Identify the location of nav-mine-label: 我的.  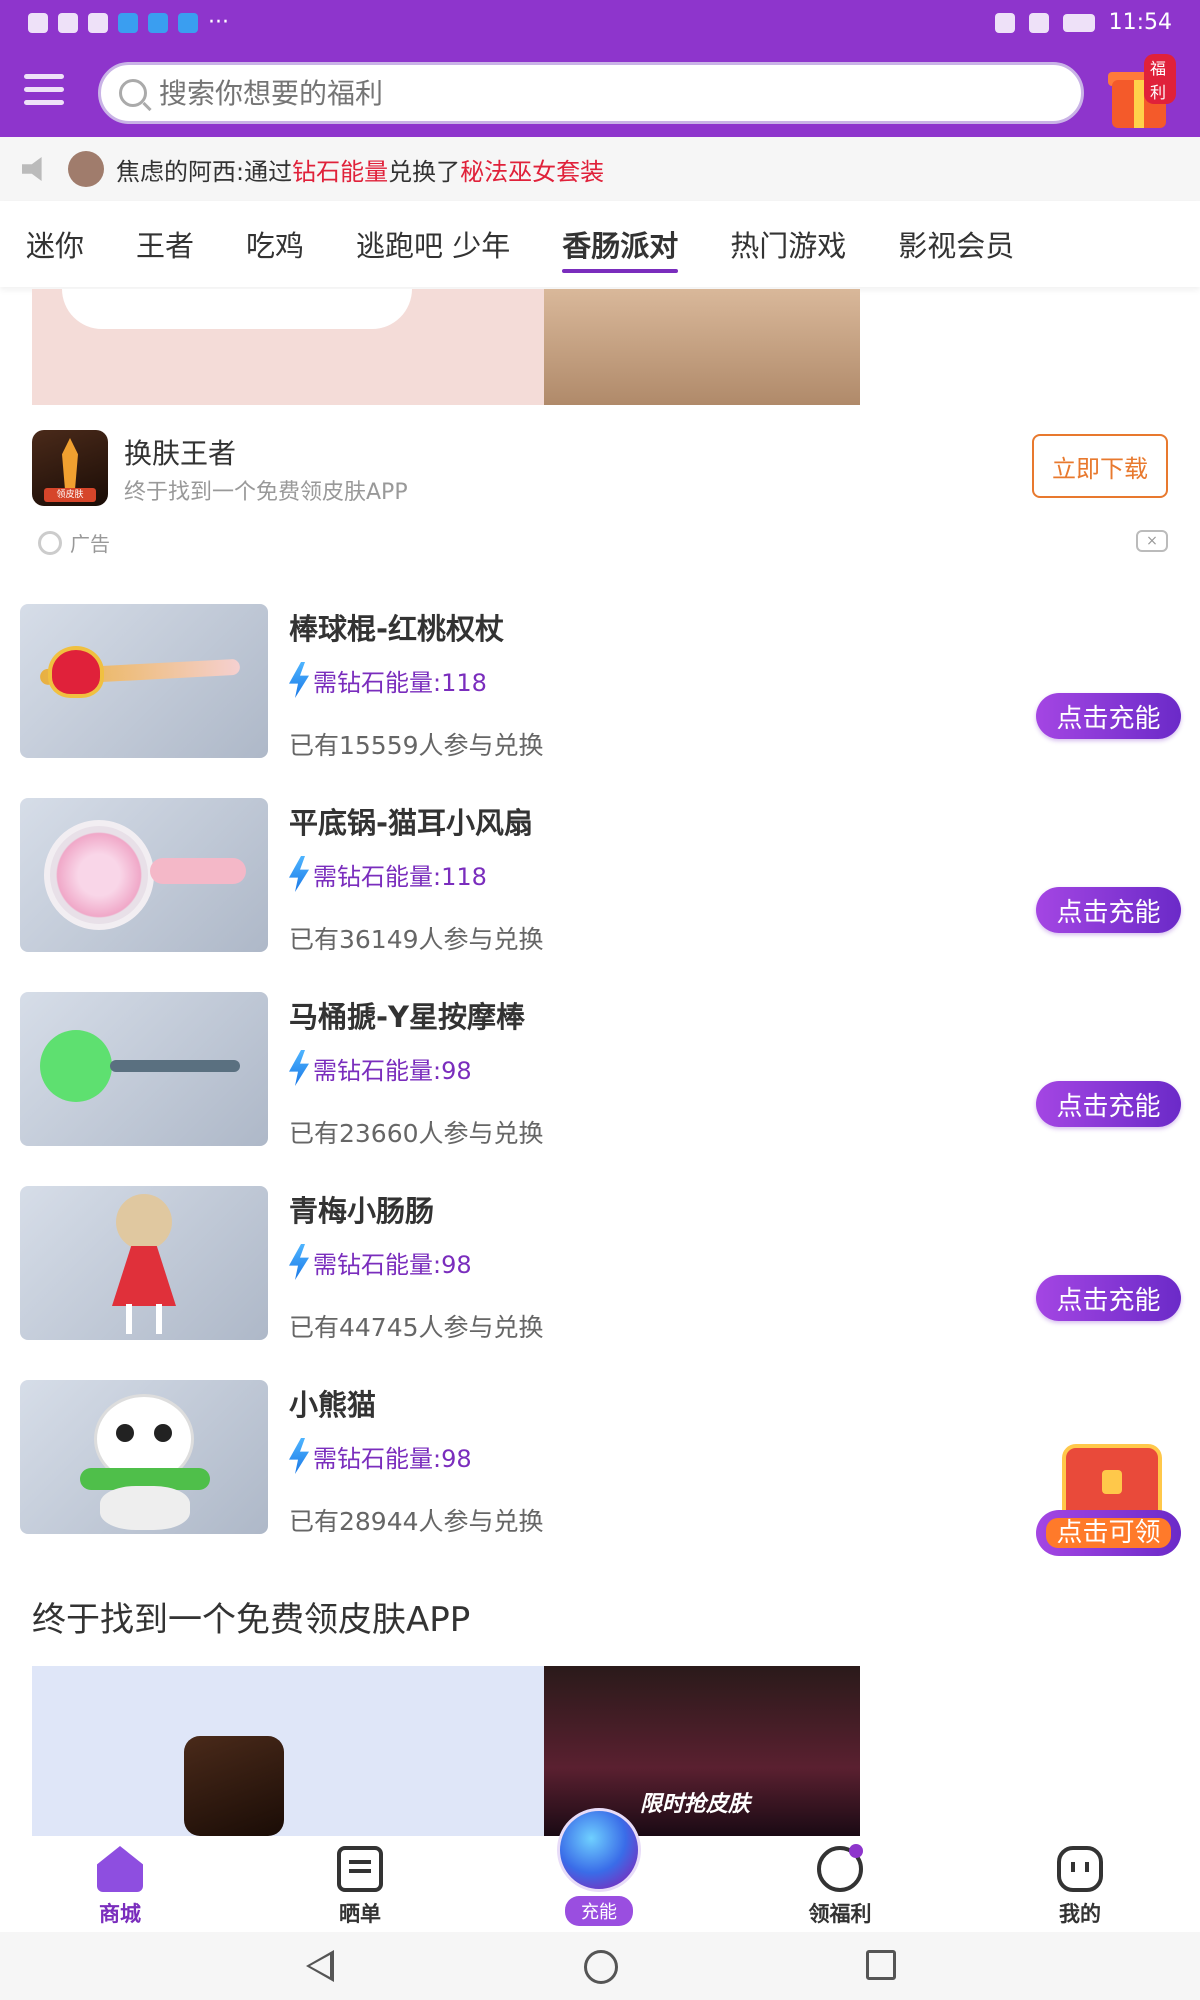
(1080, 1914).